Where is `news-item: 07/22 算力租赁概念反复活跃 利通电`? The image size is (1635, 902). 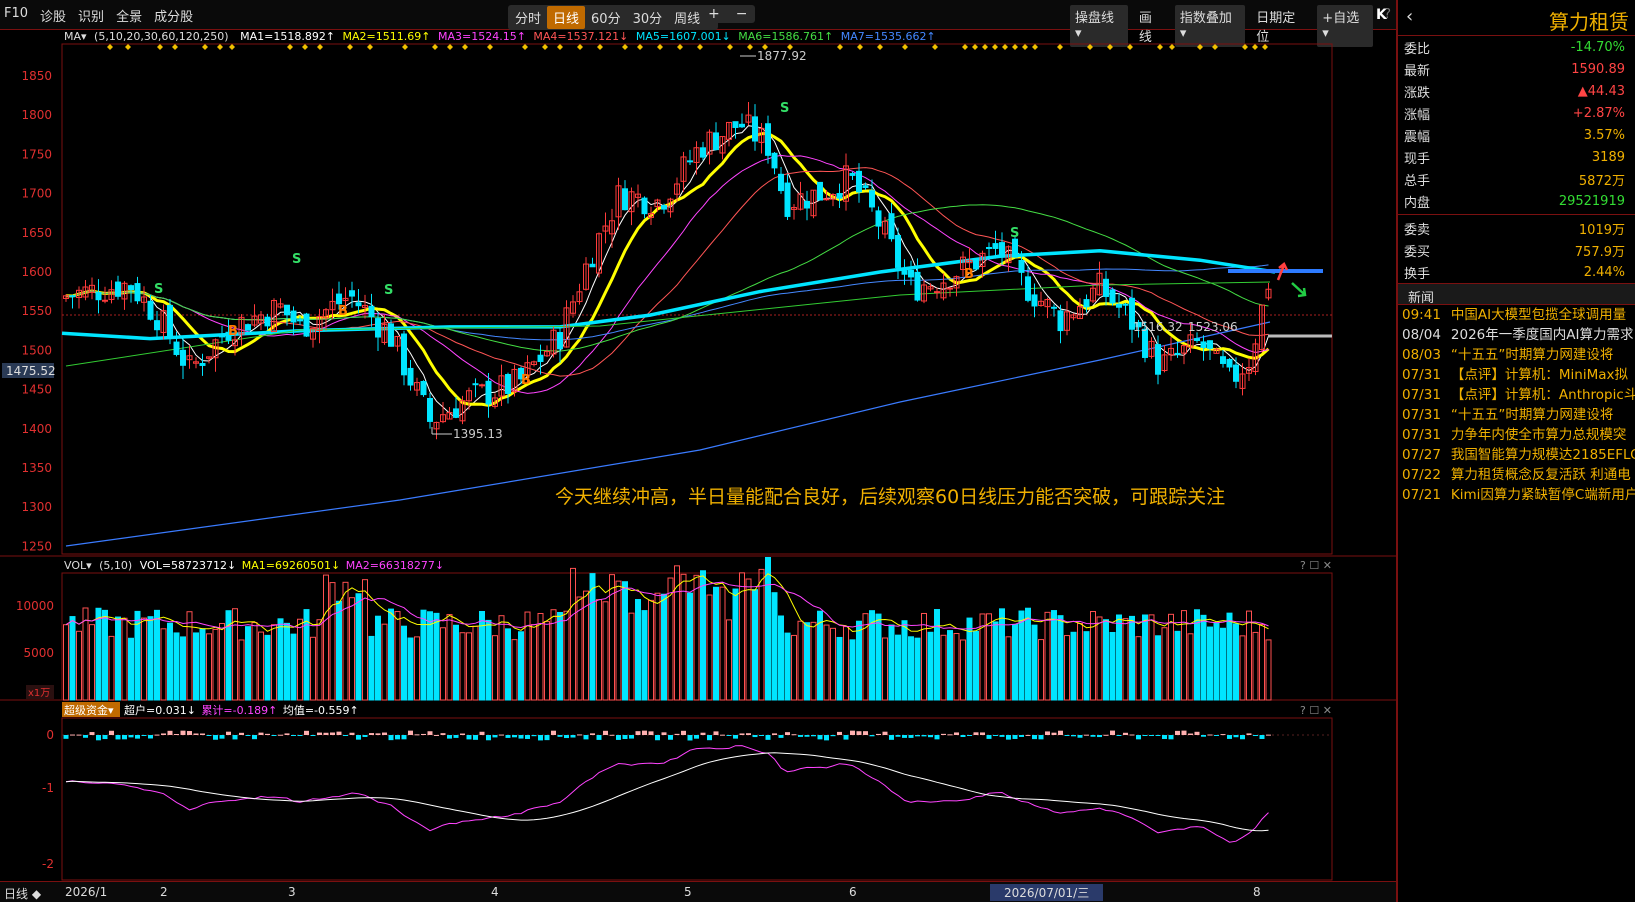
news-item: 07/22 算力租赁概念反复活跃 利通电 is located at coordinates (1516, 475).